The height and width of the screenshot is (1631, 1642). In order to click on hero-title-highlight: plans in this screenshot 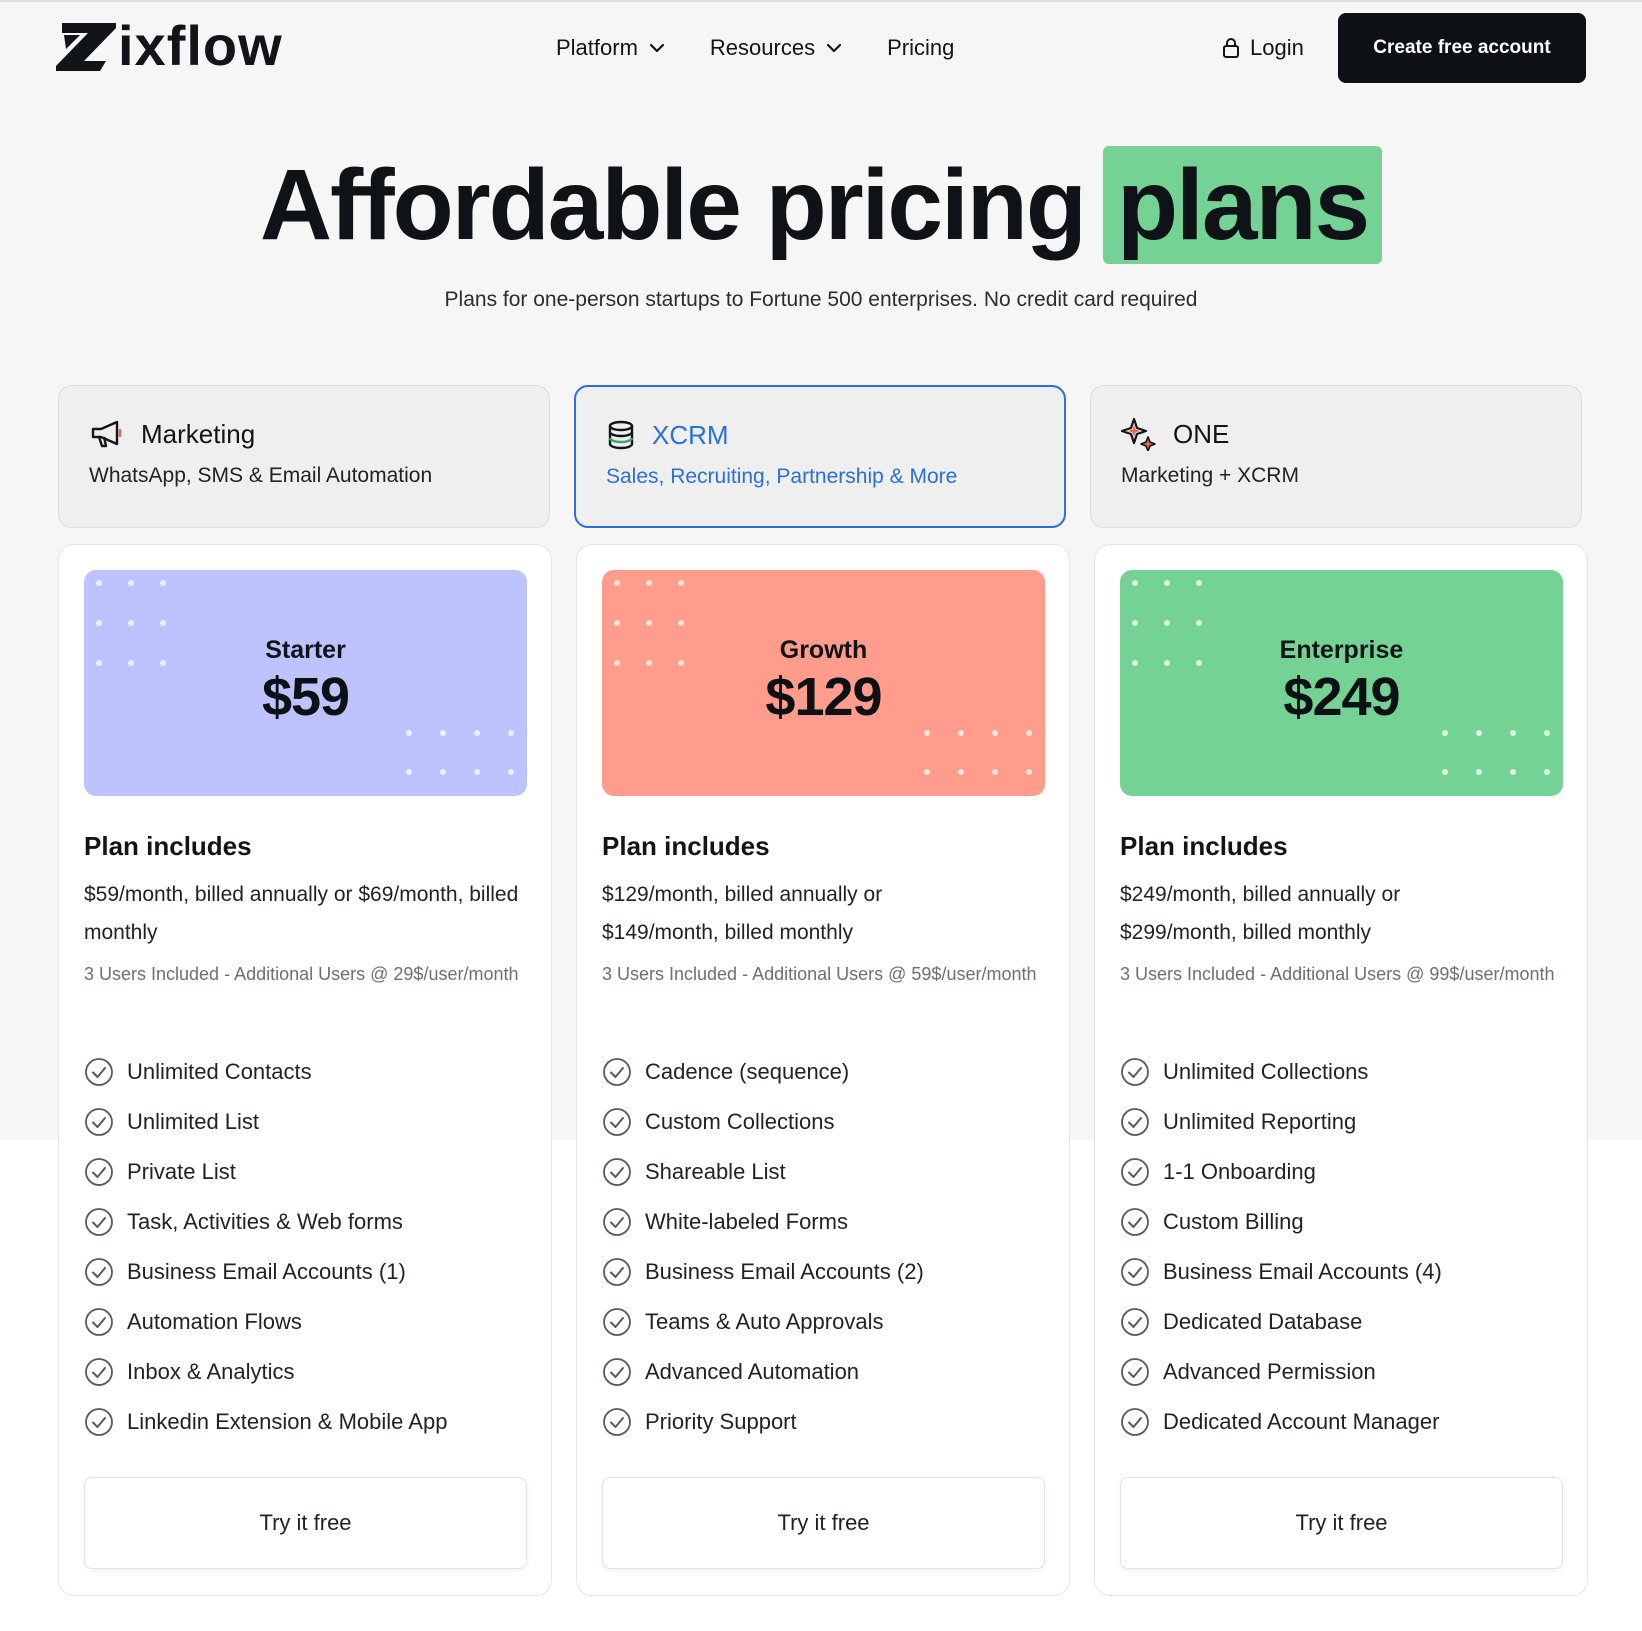, I will do `click(1242, 205)`.